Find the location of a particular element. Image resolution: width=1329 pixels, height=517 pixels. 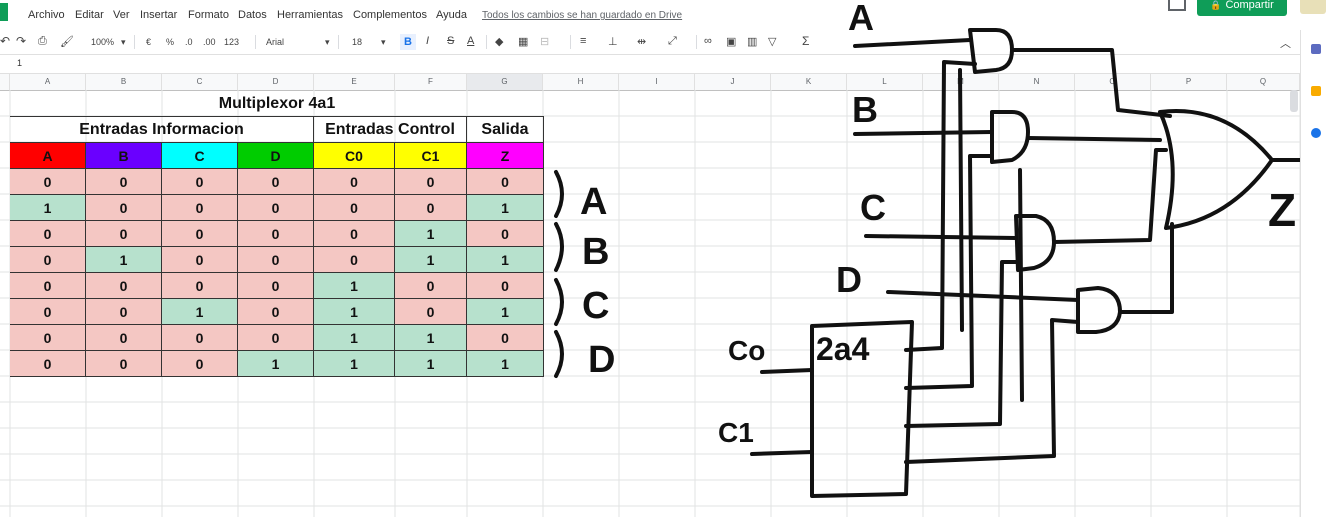

input-label-a: A is located at coordinates (861, 19).